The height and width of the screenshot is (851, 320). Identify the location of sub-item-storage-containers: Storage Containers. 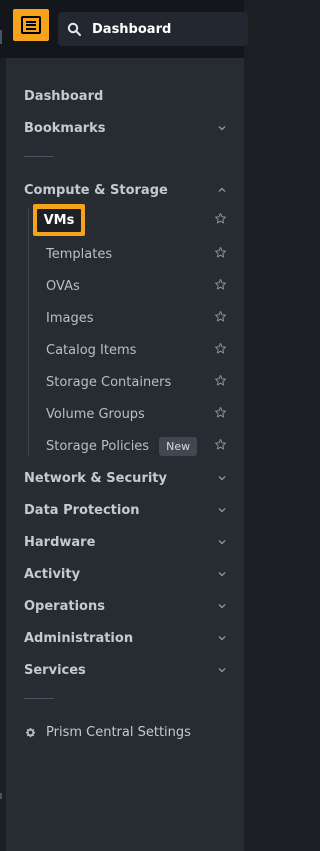
(145, 382).